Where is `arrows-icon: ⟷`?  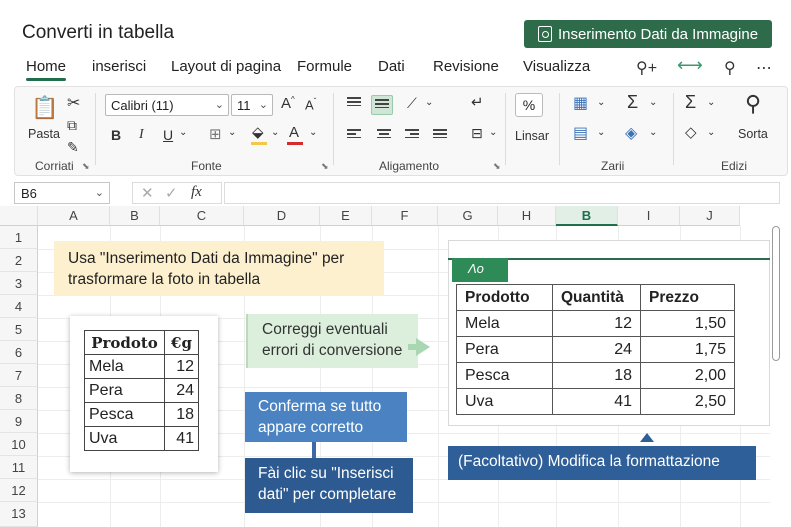 arrows-icon: ⟷ is located at coordinates (690, 65).